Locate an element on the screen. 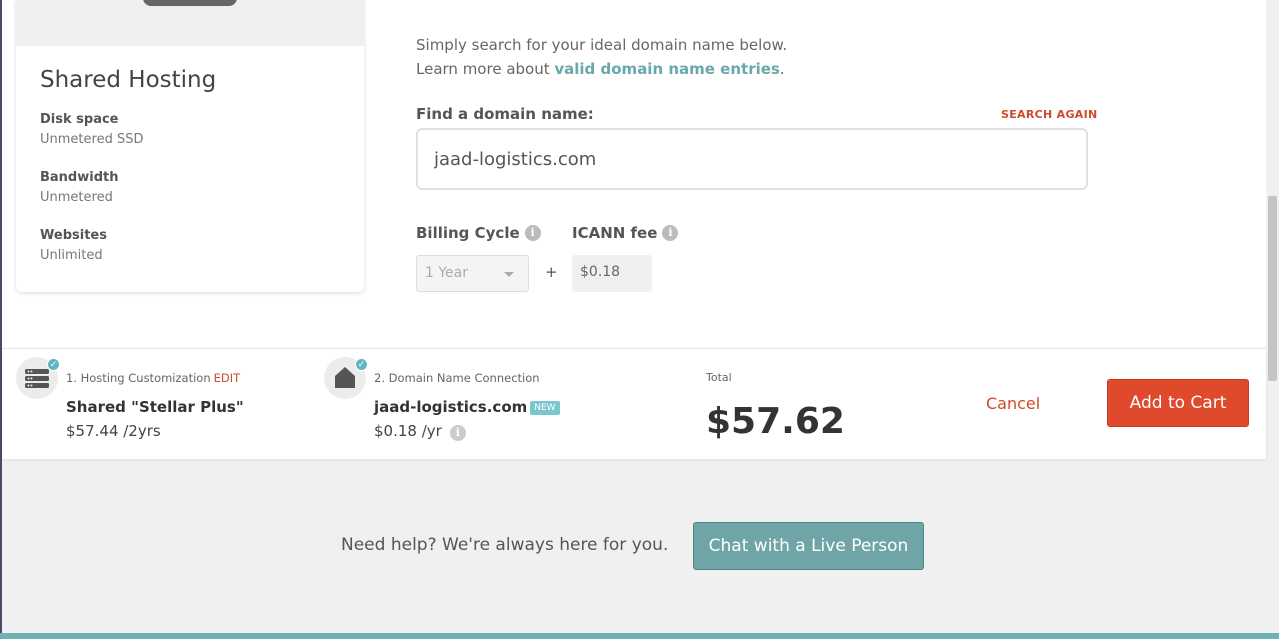 The image size is (1279, 639). icann-fee-value: $0.18 is located at coordinates (600, 272).